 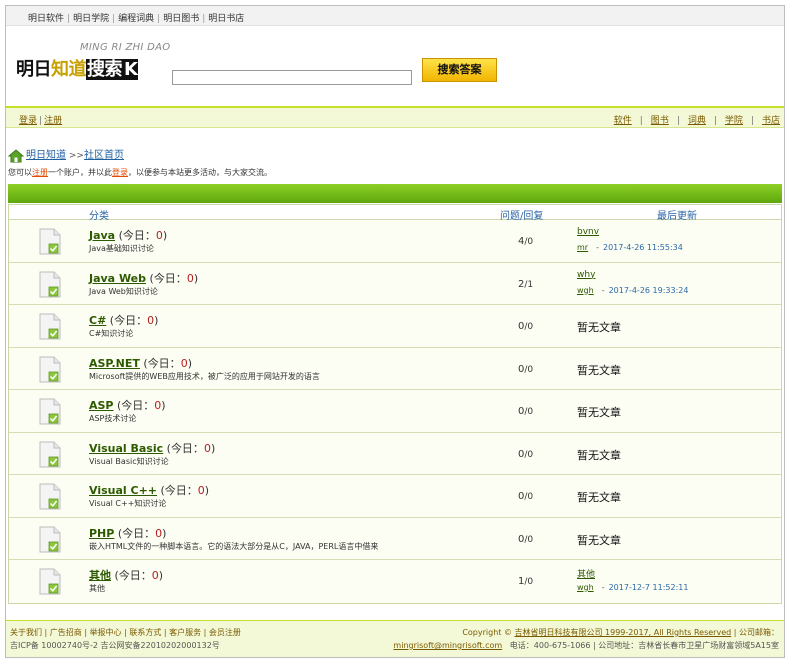 I want to click on latest-post-date: 2017-12-7 11:52:11, so click(x=648, y=587).